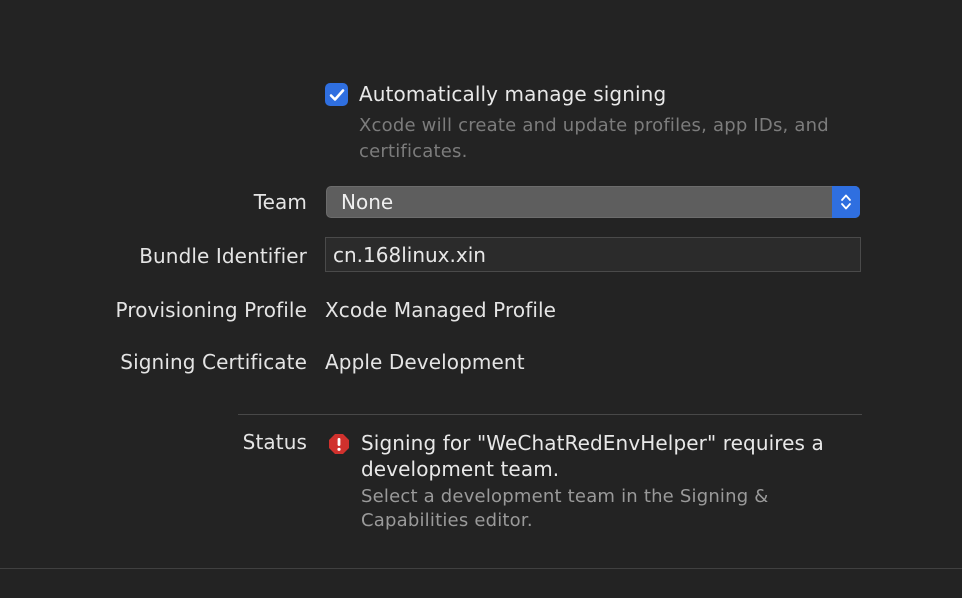 The image size is (962, 598). I want to click on checkmark-icon, so click(336, 94).